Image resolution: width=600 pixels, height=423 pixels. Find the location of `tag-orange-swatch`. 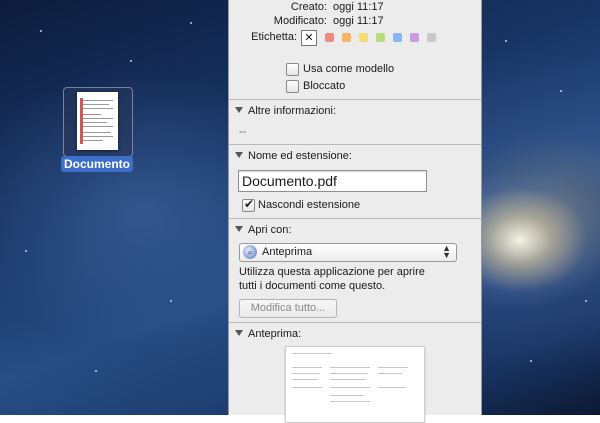

tag-orange-swatch is located at coordinates (346, 37).